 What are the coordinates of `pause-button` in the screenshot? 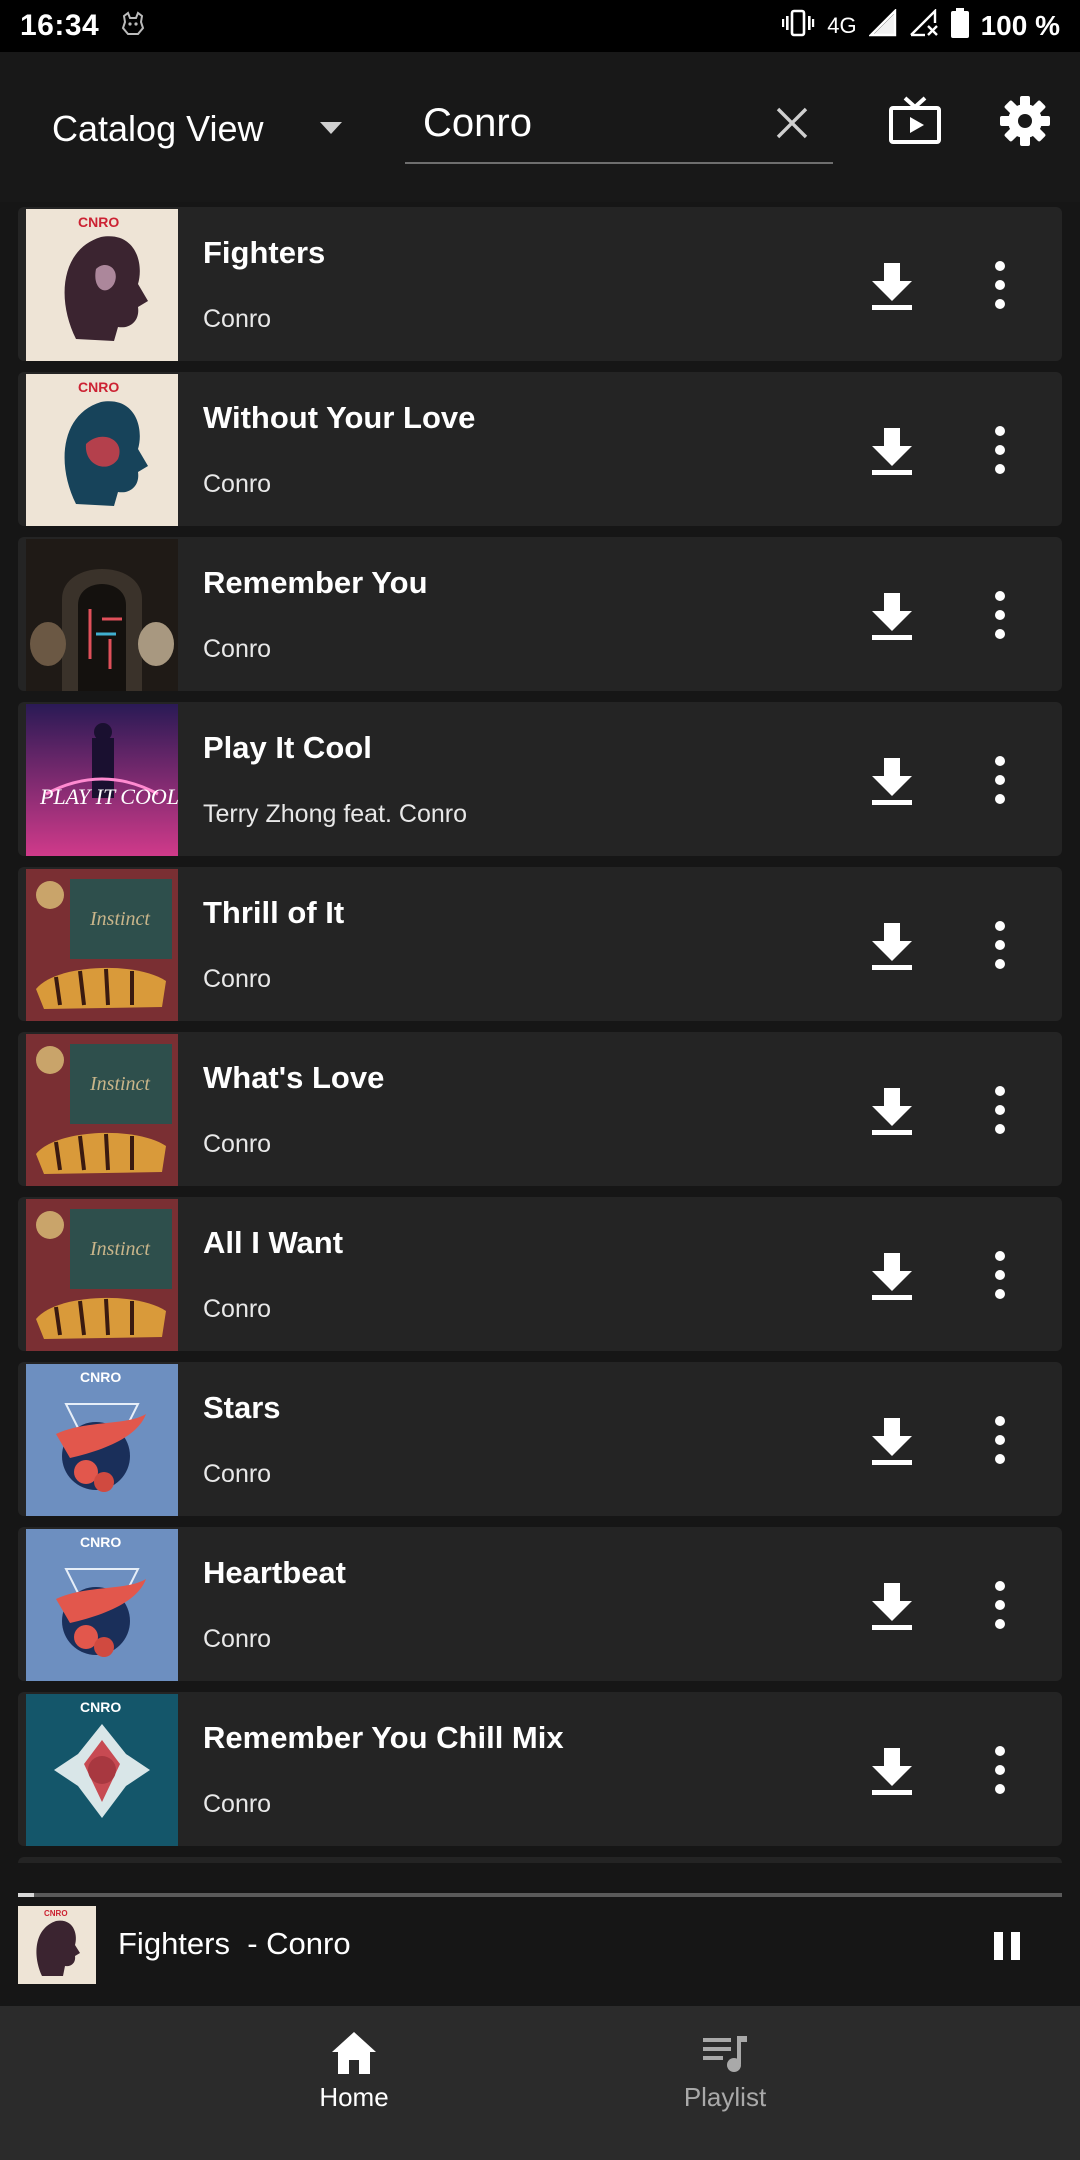 It's located at (1007, 1946).